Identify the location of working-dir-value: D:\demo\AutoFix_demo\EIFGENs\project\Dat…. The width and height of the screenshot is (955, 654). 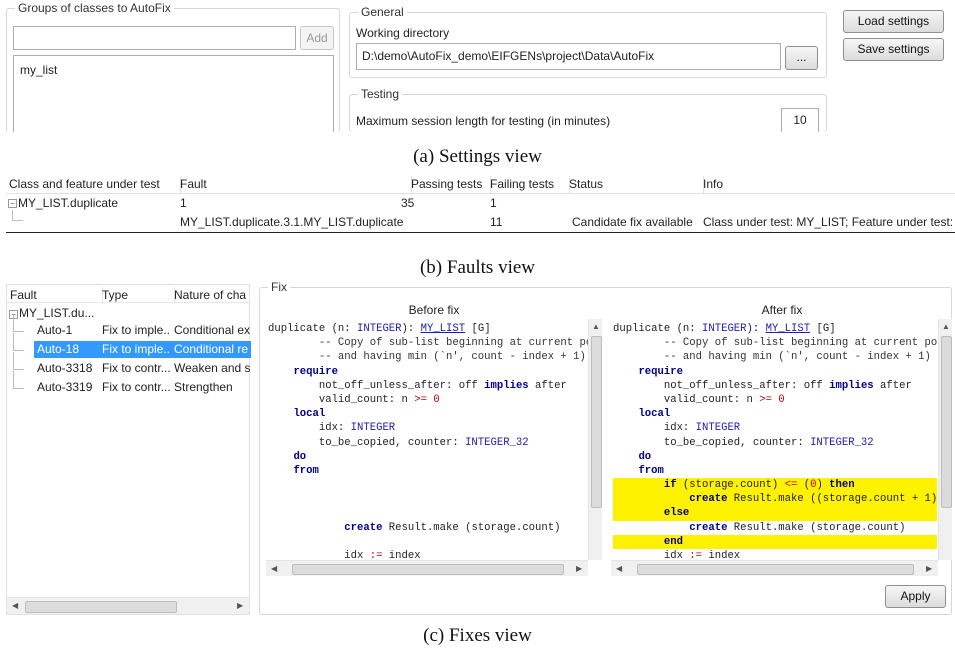
(508, 56).